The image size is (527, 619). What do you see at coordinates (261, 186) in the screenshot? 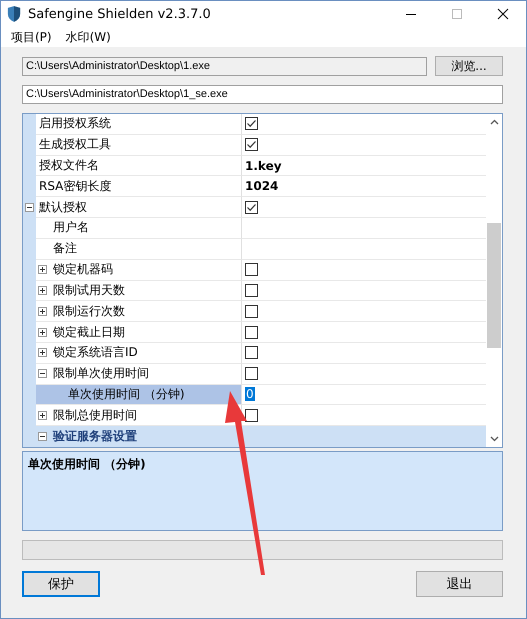
I see `property-value: 1024` at bounding box center [261, 186].